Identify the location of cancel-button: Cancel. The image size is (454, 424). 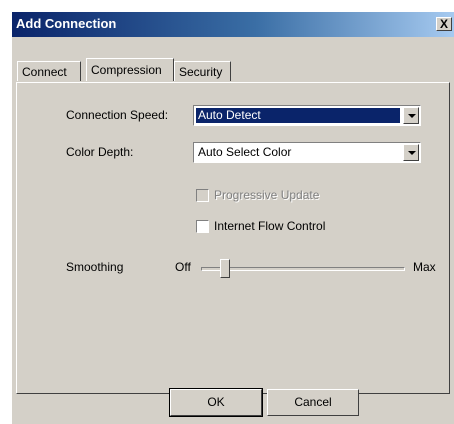
(313, 402).